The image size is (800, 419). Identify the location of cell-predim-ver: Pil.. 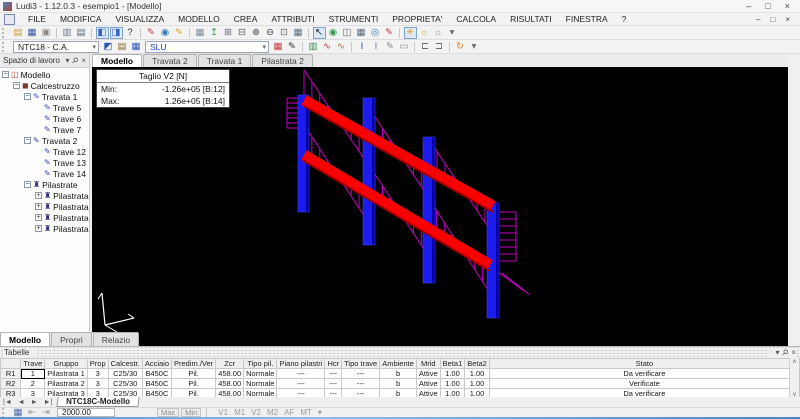
(193, 383).